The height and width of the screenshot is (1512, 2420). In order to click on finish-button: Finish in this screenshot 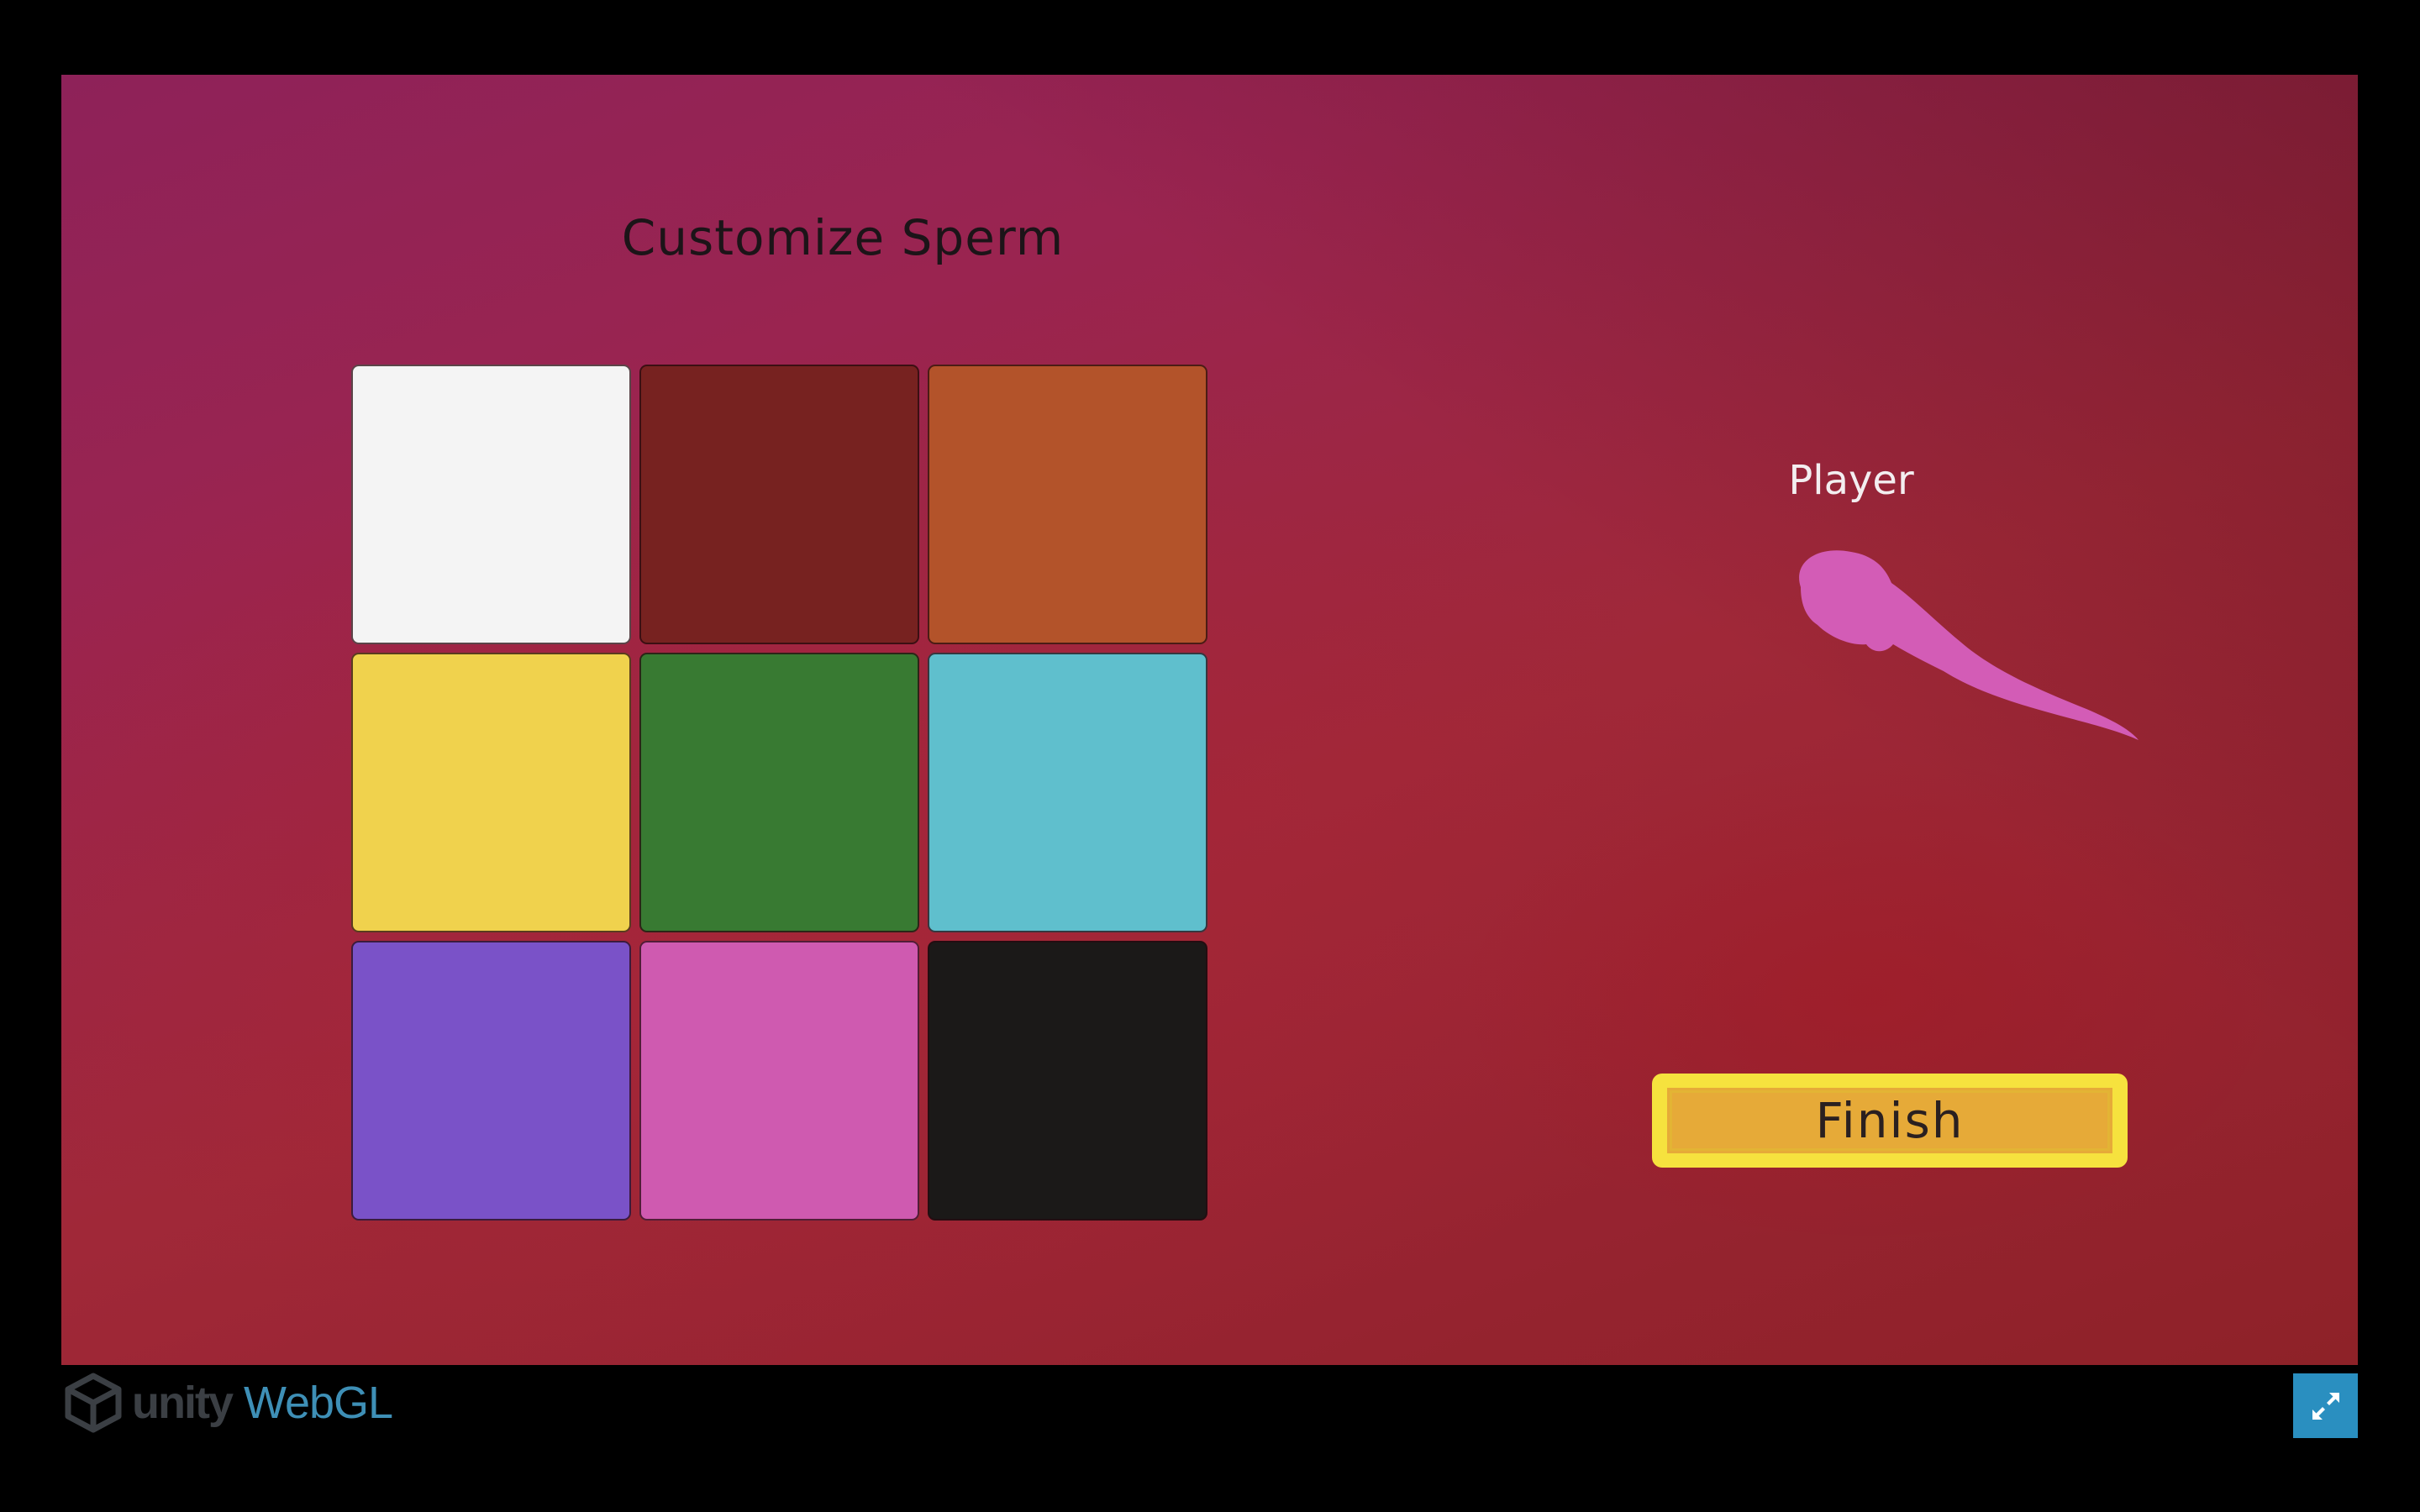, I will do `click(1890, 1121)`.